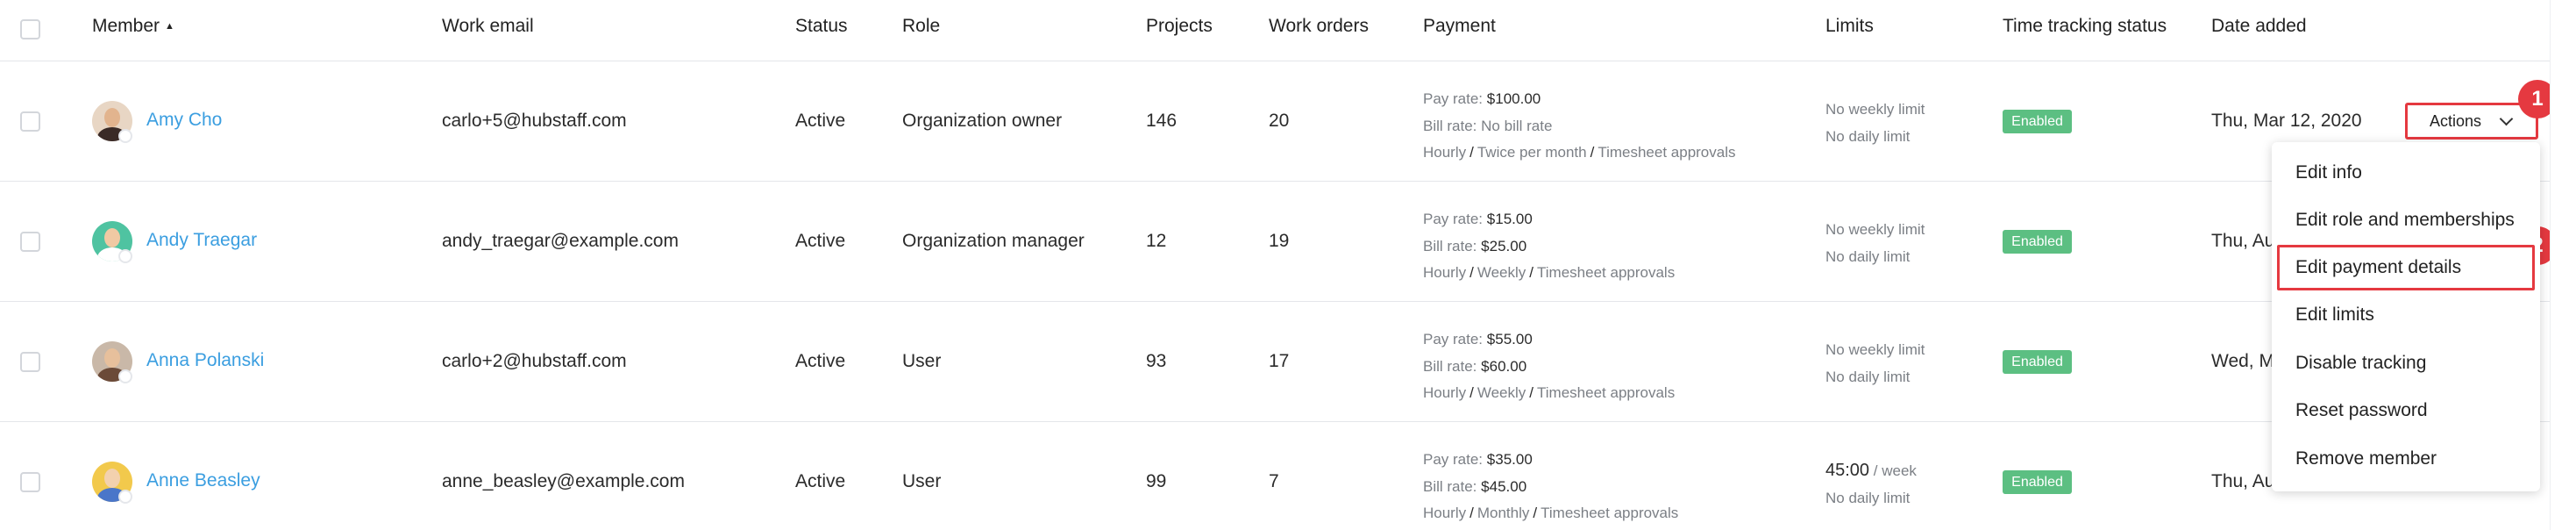 The image size is (2576, 530). Describe the element at coordinates (2406, 220) in the screenshot. I see `menu-item-edit-role: Edit role and memberships` at that location.